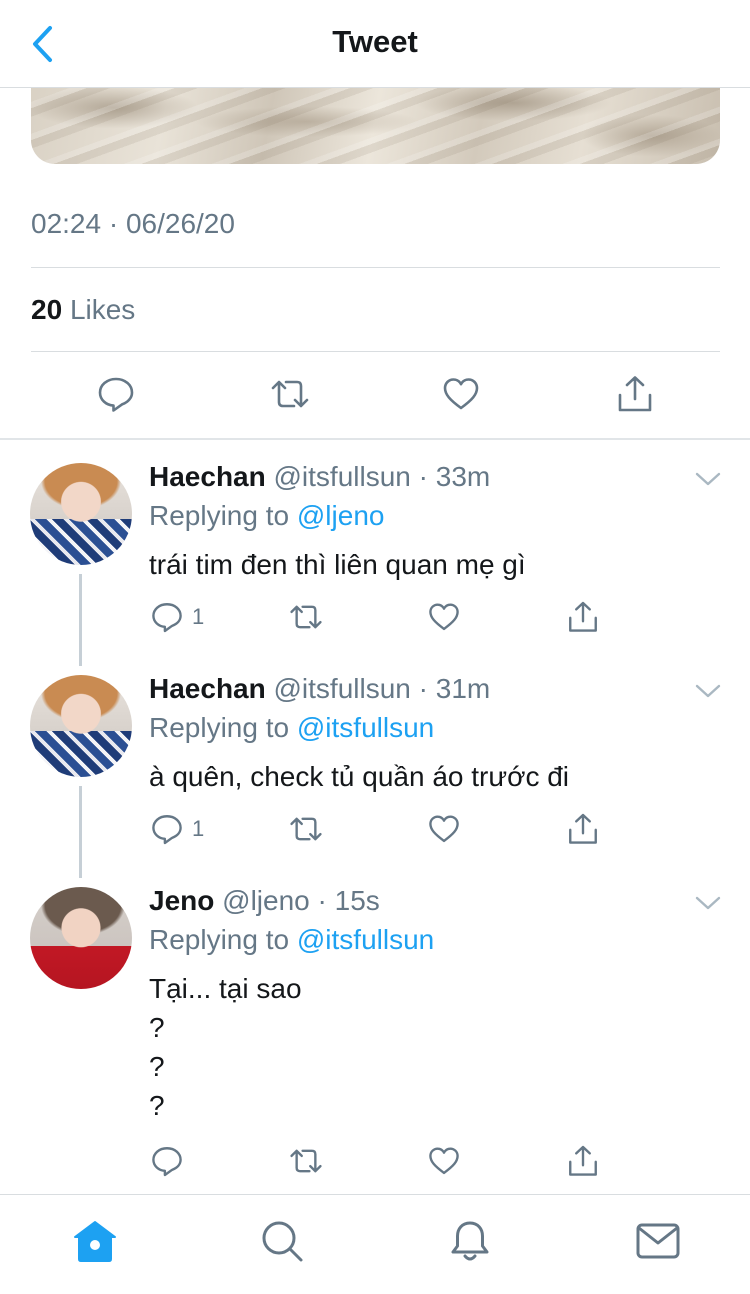  Describe the element at coordinates (375, 439) in the screenshot. I see `section-divider` at that location.